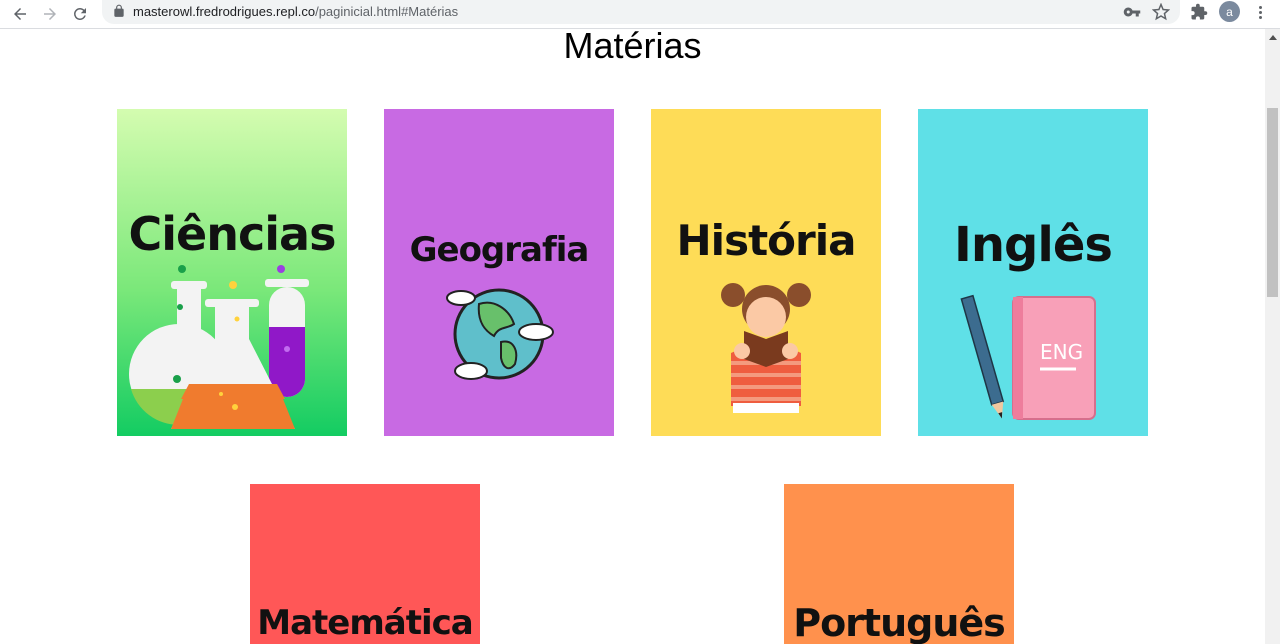  Describe the element at coordinates (1260, 12) in the screenshot. I see `kebab-menu-icon` at that location.